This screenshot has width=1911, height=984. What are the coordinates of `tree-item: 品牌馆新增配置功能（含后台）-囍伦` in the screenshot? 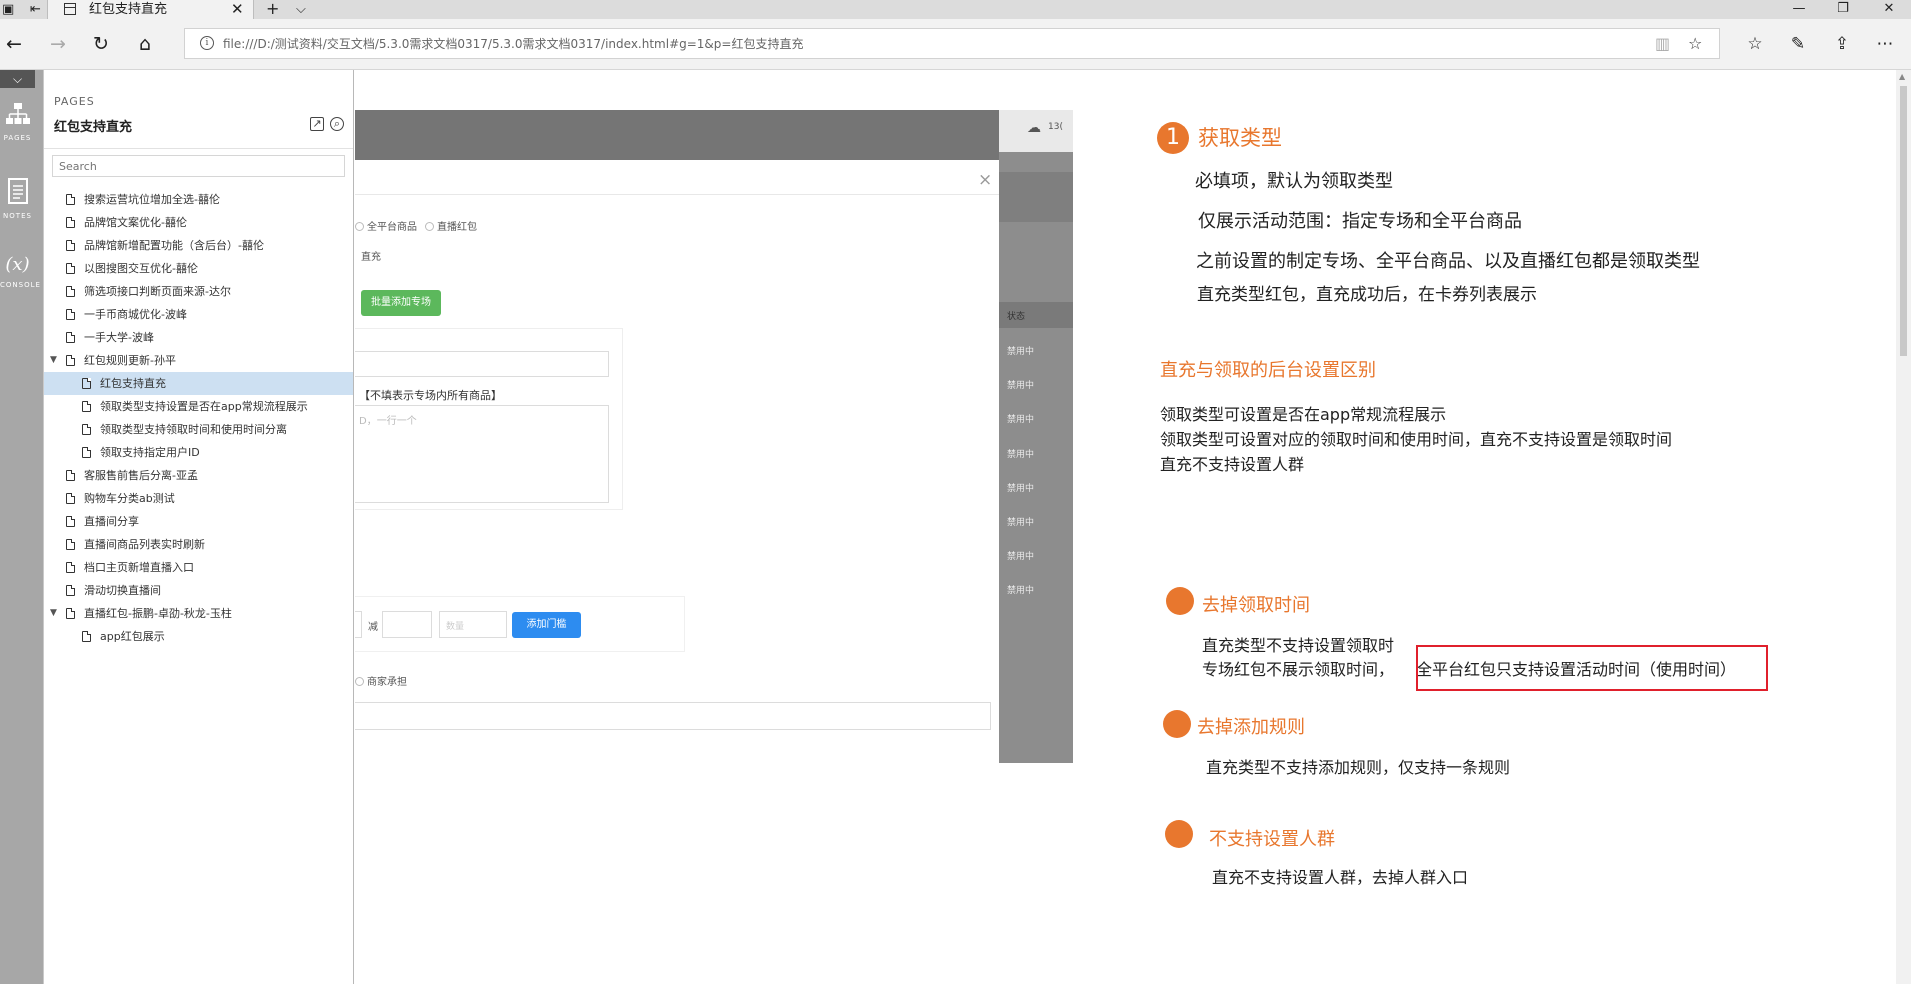 It's located at (198, 245).